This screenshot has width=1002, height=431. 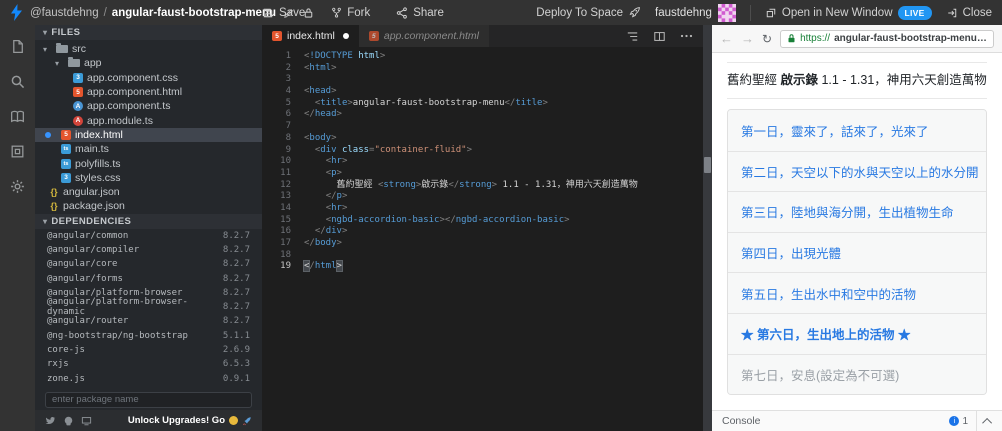 I want to click on accordion-panel-header: 第三日，陸地與海分開，生出植物生命, so click(x=857, y=211).